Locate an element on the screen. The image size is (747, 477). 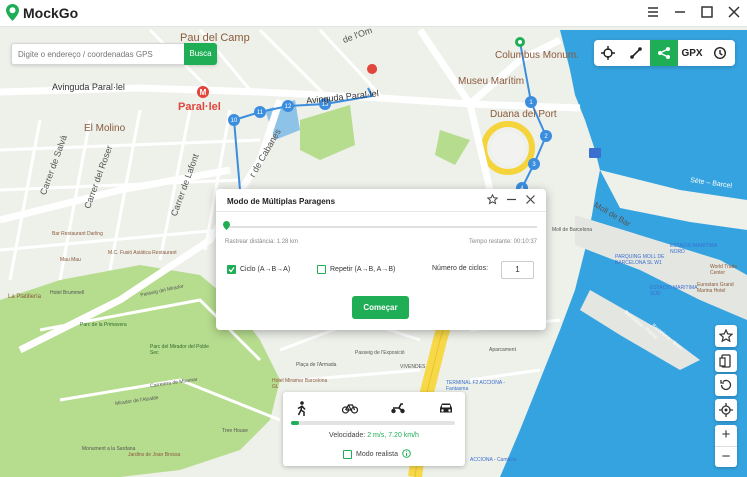
label-jardins: Jardins de Joan Brossa is located at coordinates (154, 455).